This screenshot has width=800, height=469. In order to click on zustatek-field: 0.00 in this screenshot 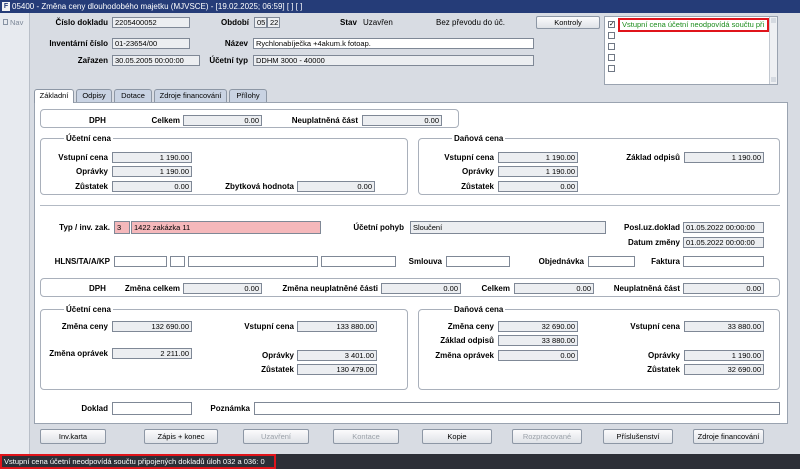, I will do `click(152, 186)`.